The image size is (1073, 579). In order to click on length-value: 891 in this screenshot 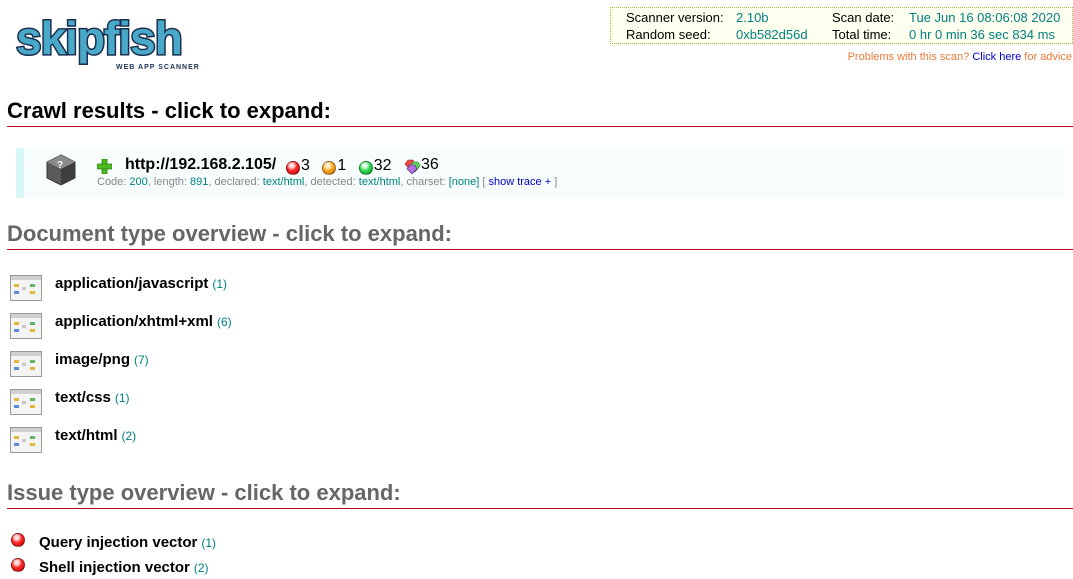, I will do `click(199, 182)`.